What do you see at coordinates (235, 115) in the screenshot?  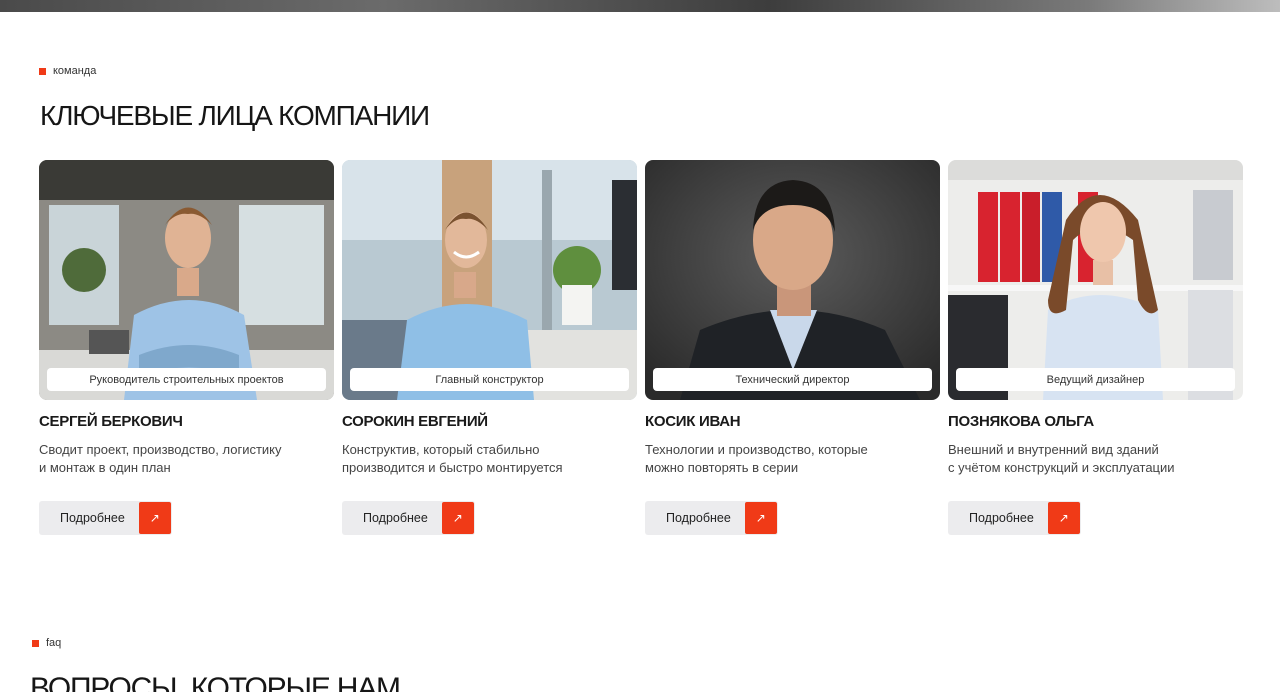 I see `team-section-title: КЛЮЧЕВЫЕ ЛИЦА КОМПАНИИ` at bounding box center [235, 115].